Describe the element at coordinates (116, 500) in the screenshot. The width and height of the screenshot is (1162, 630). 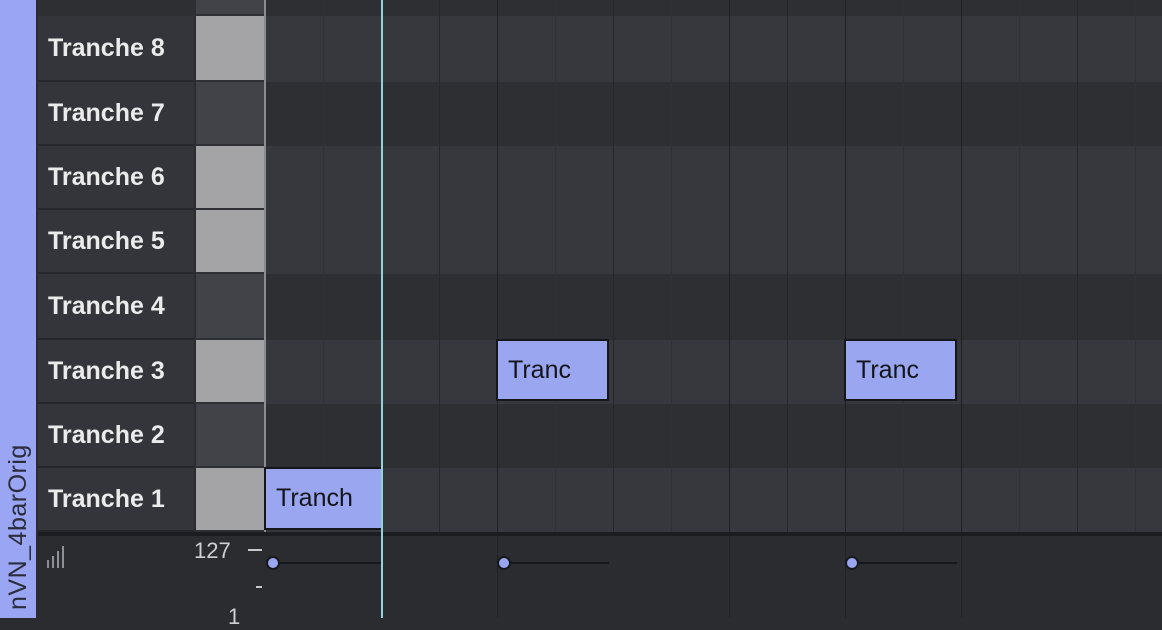
I see `lane-label-1: Tranche 1` at that location.